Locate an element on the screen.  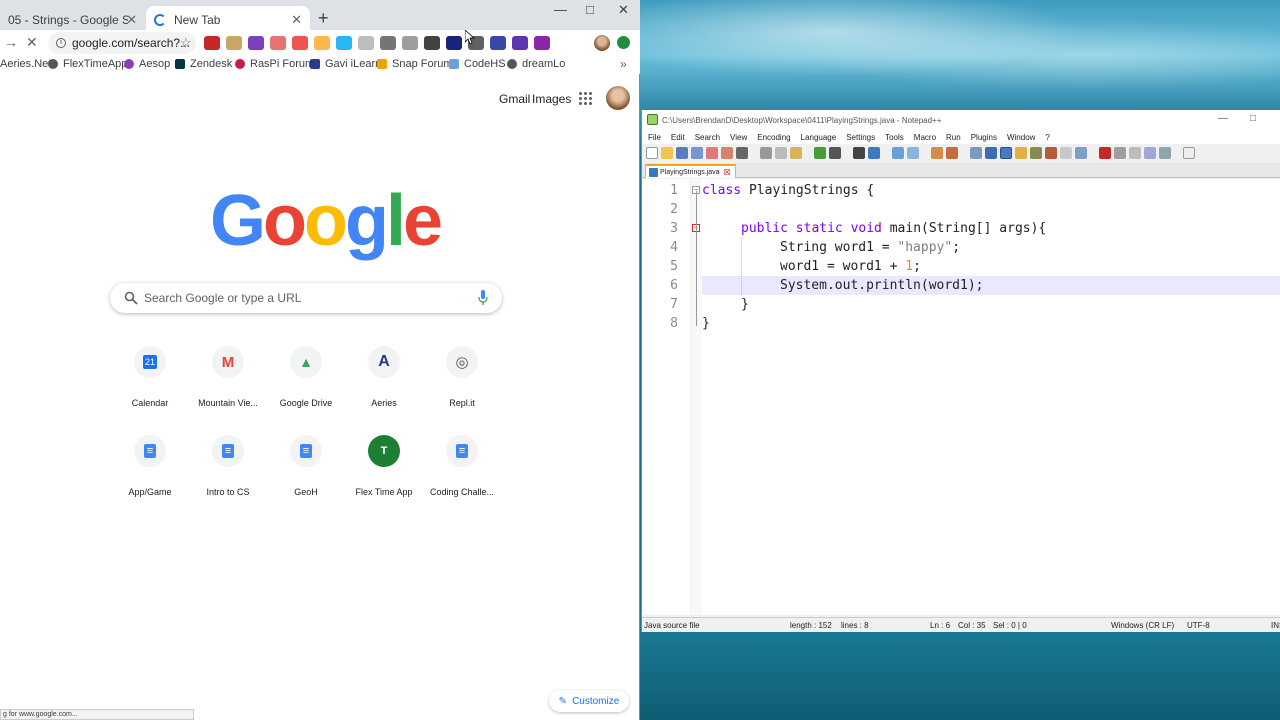
save-all-icon is located at coordinates (697, 152).